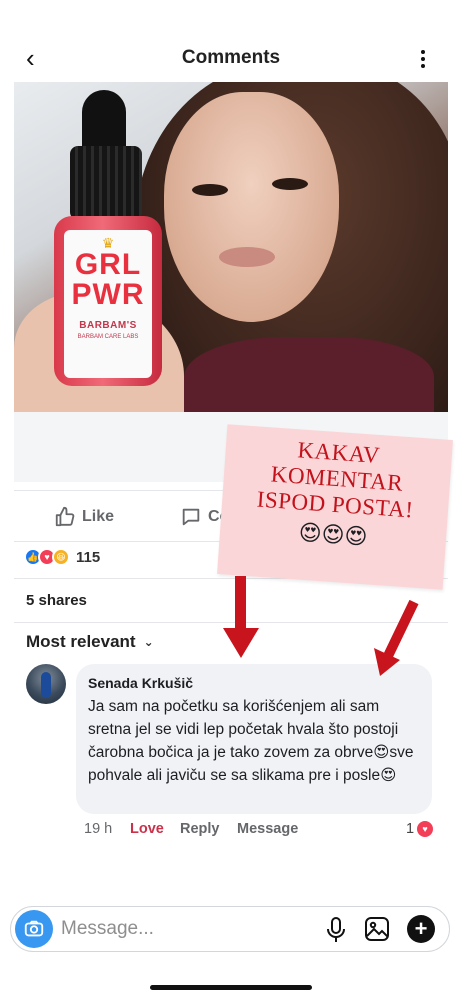 The image size is (462, 1000). What do you see at coordinates (65, 516) in the screenshot?
I see `thumbs-up-icon` at bounding box center [65, 516].